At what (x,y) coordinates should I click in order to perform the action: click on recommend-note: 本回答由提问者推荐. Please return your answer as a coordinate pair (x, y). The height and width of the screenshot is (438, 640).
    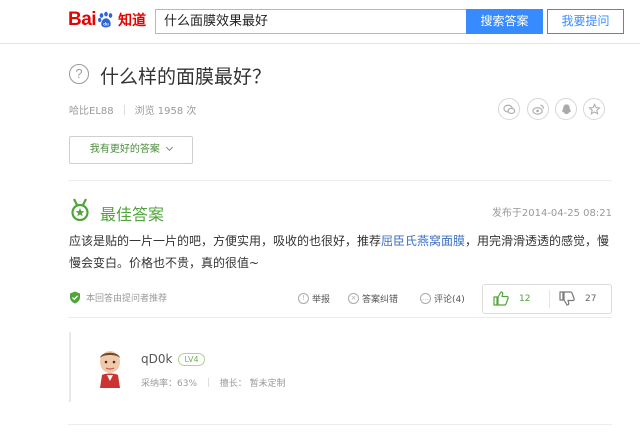
    Looking at the image, I should click on (118, 297).